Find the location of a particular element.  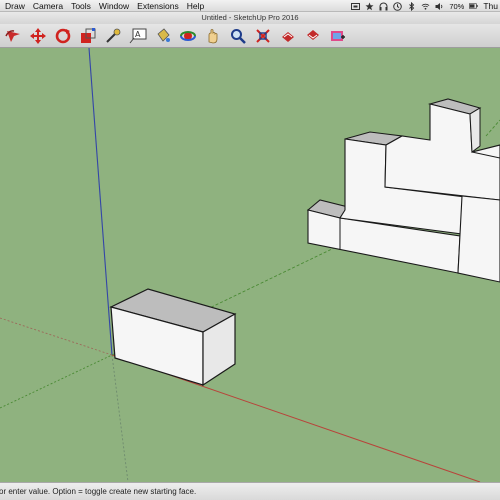

window-title: Untitled - SketchUp Pro 2016 is located at coordinates (250, 18).